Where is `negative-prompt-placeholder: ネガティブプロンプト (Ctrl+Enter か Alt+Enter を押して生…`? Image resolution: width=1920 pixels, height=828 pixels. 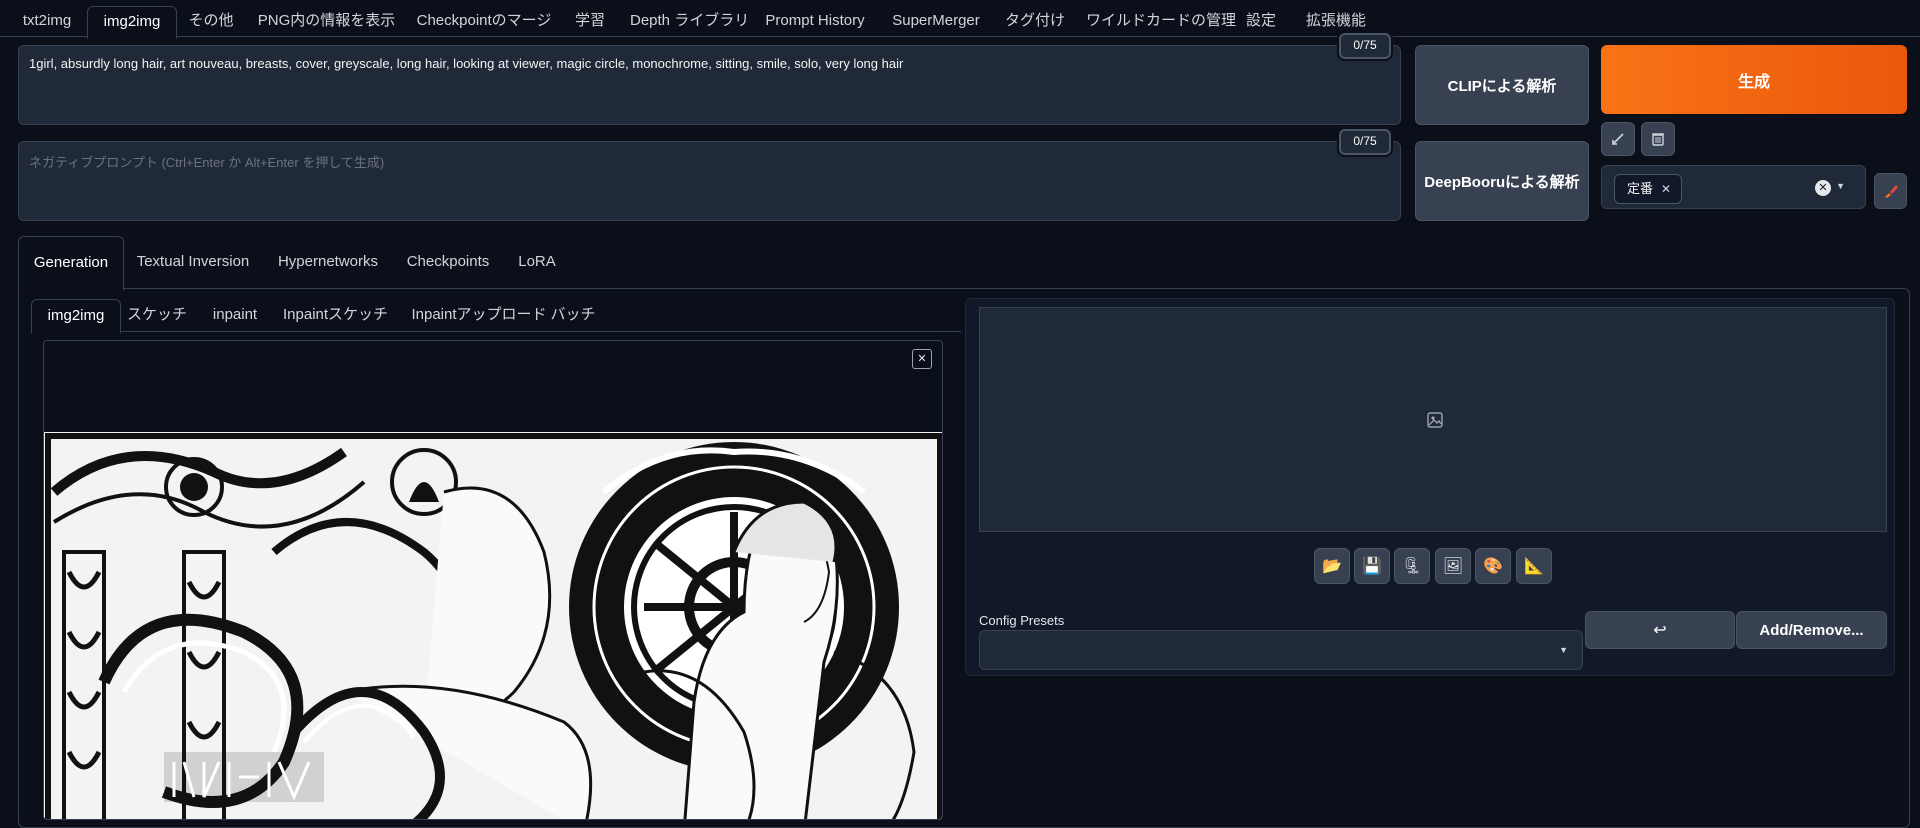
negative-prompt-placeholder: ネガティブプロンプト (Ctrl+Enter か Alt+Enter を押して生… is located at coordinates (207, 162).